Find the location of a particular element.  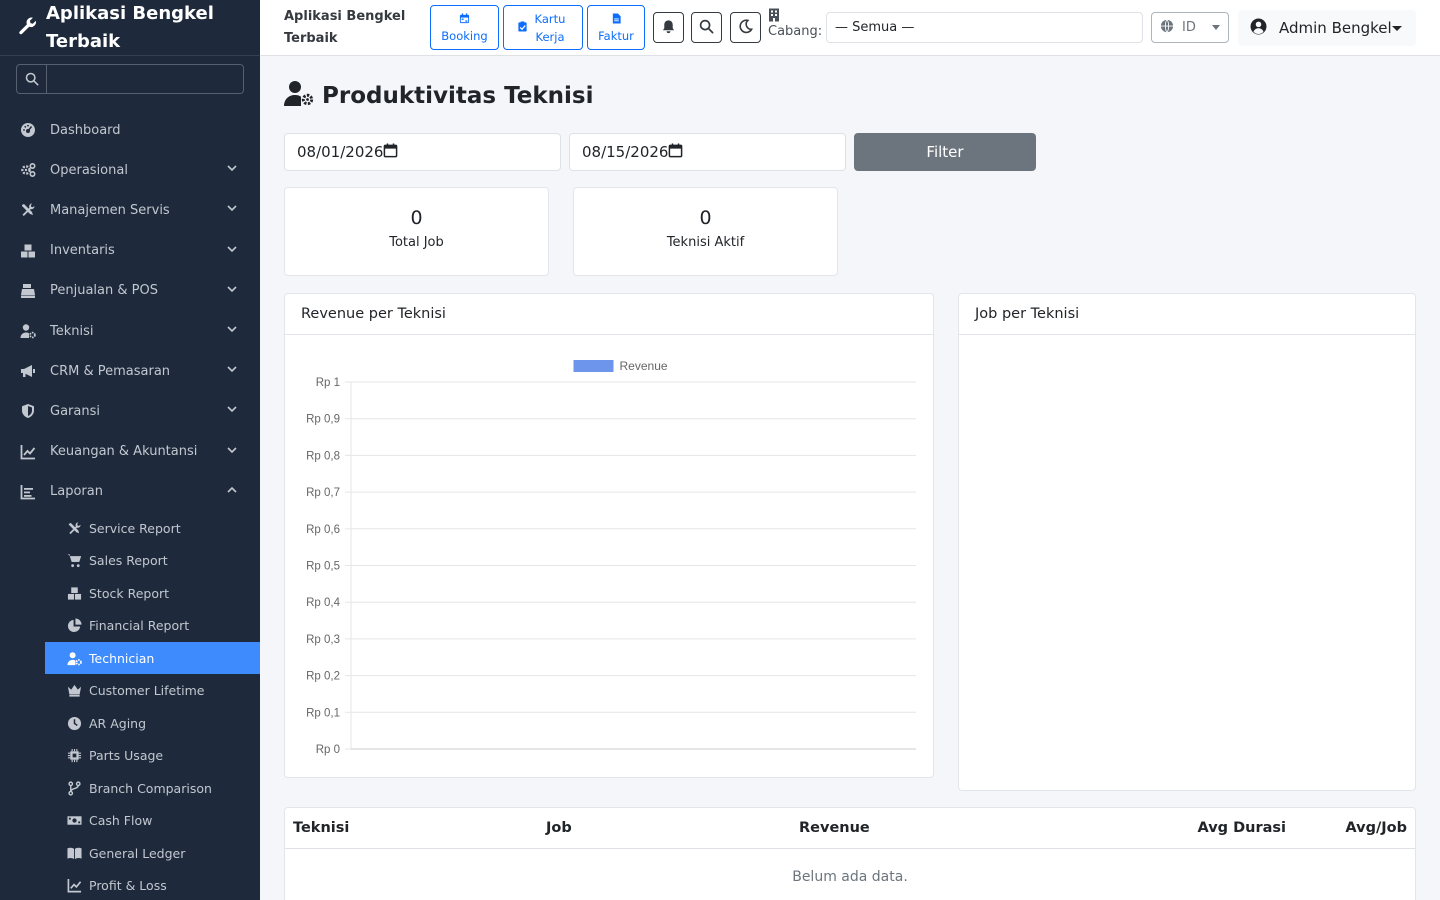

col-header-avg-job: Avg/Job is located at coordinates (1354, 828).